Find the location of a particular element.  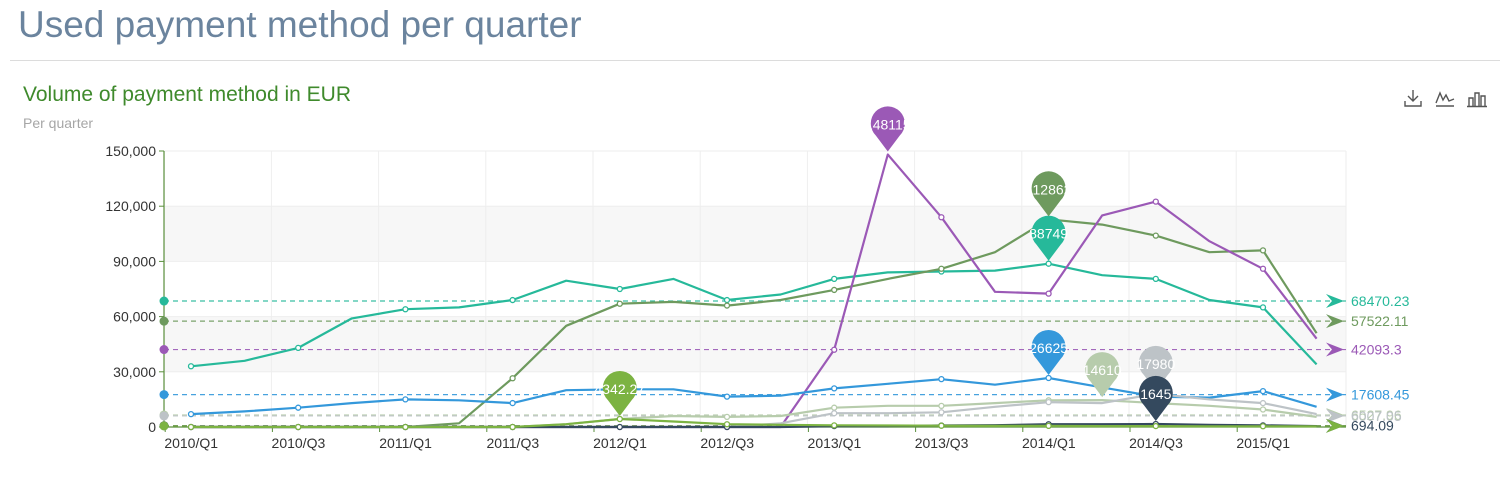

max-marker-label: 14610 is located at coordinates (1102, 370).